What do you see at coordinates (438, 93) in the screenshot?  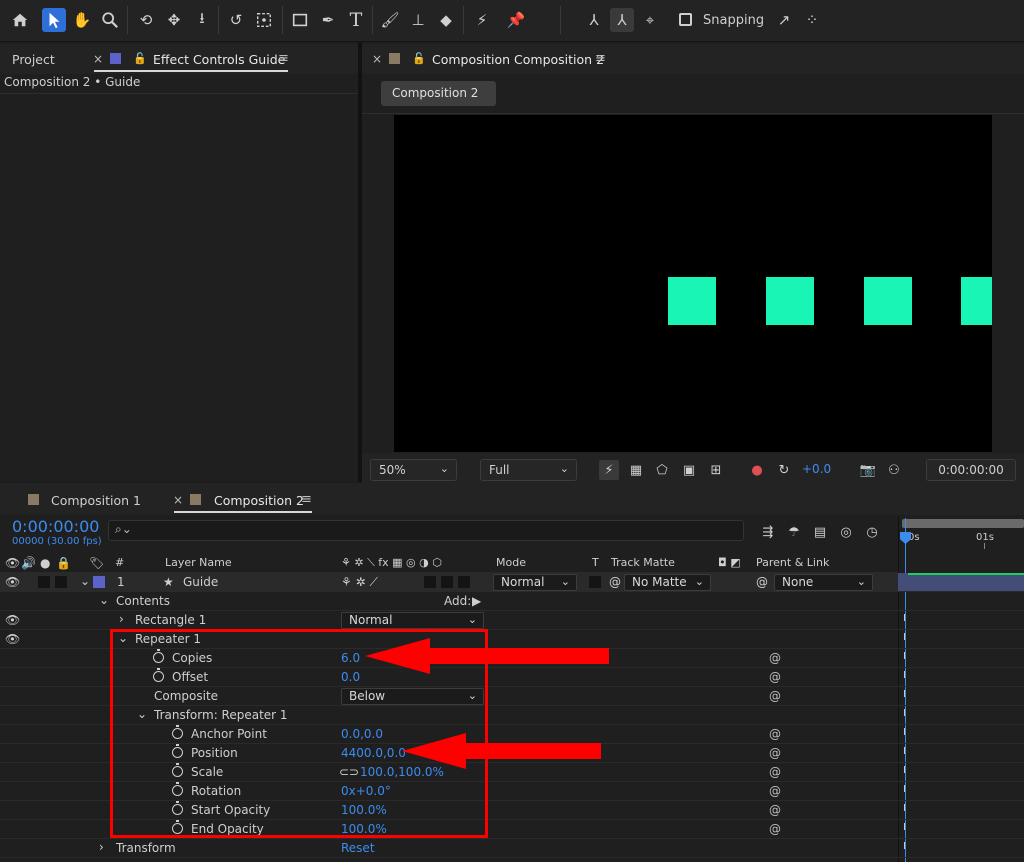 I see `composition-breadcrumb: Composition 2` at bounding box center [438, 93].